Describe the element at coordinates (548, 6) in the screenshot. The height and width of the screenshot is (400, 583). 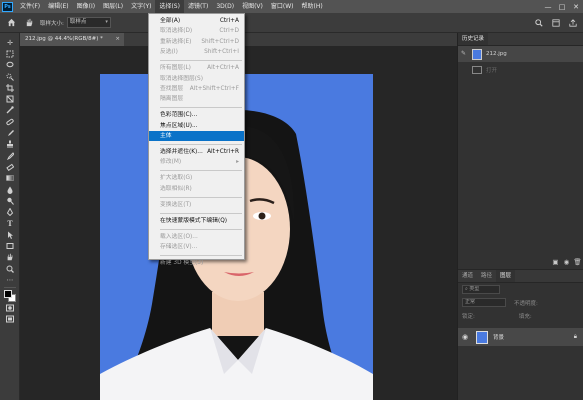
I see `minimize-button: —` at that location.